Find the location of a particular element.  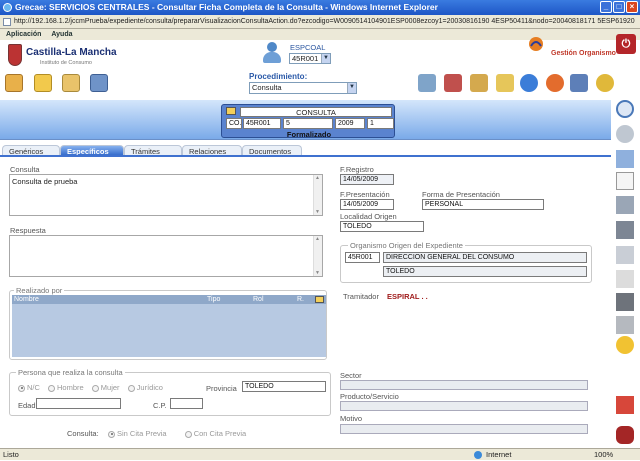

col-r: R. is located at coordinates (300, 299).